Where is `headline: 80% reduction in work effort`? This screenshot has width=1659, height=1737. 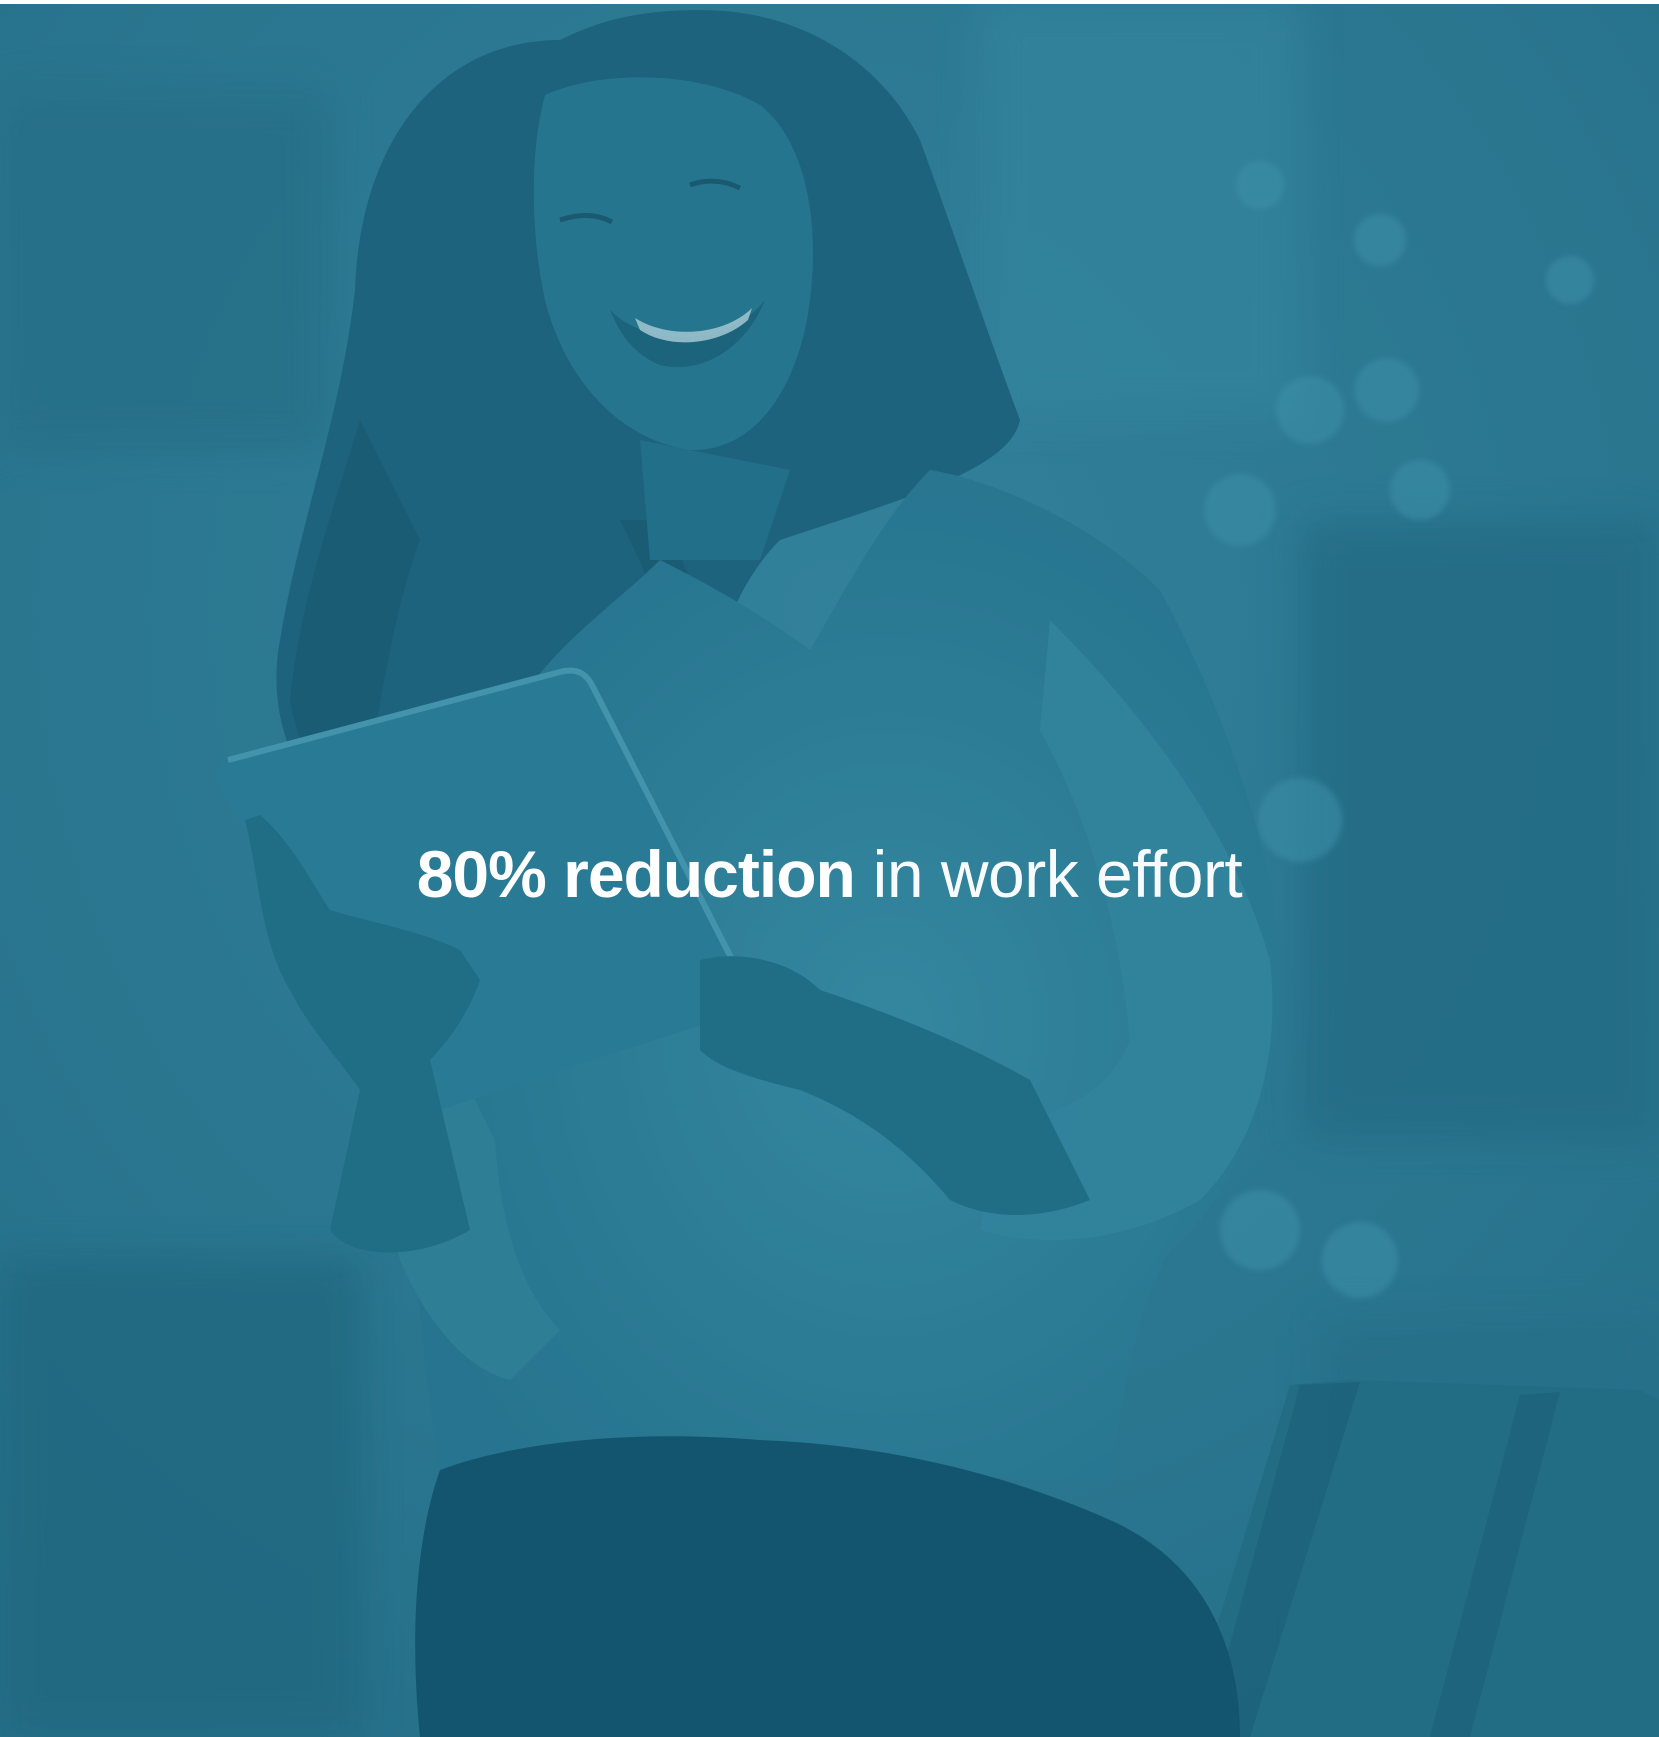
headline: 80% reduction in work effort is located at coordinates (829, 874).